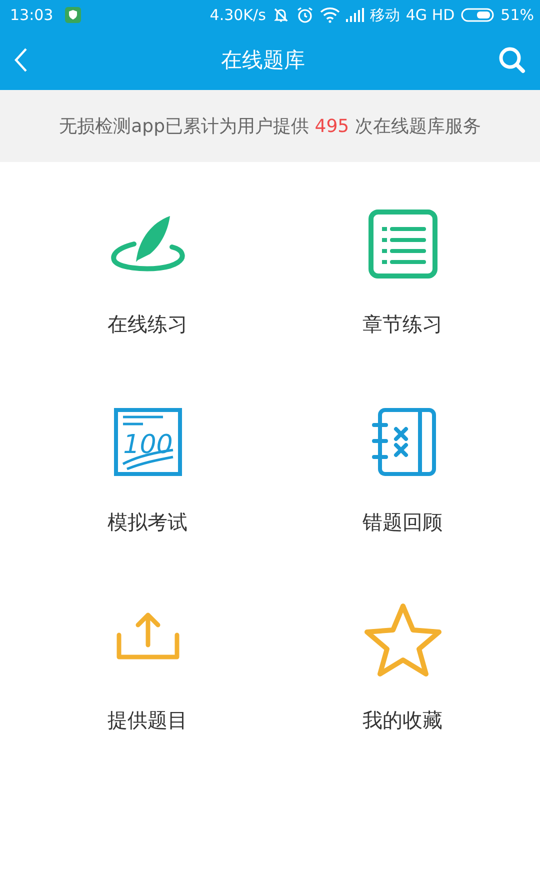 Image resolution: width=540 pixels, height=887 pixels. Describe the element at coordinates (355, 15) in the screenshot. I see `signal-icon` at that location.